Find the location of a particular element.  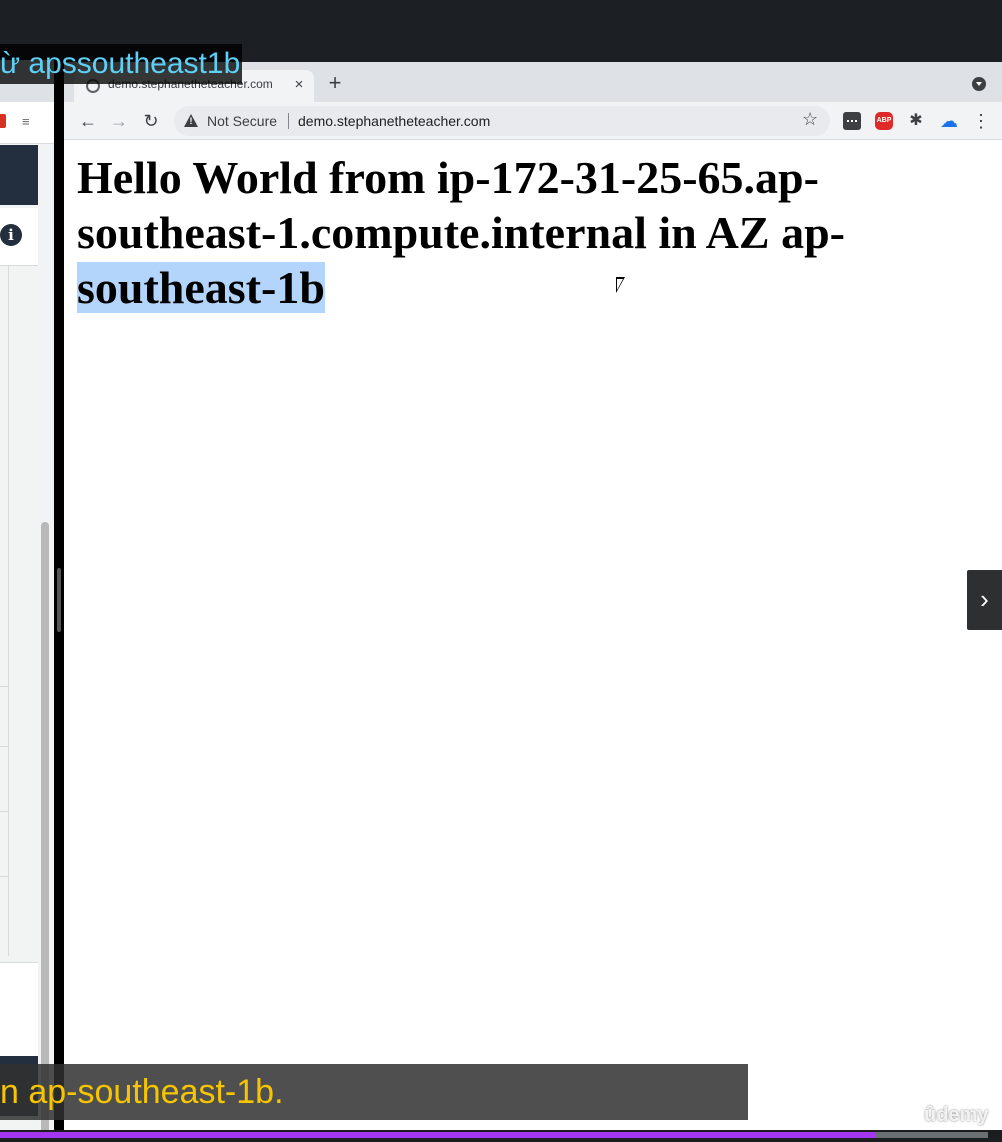

subtitle-bottom: n ap-southeast-1b. is located at coordinates (374, 1092).